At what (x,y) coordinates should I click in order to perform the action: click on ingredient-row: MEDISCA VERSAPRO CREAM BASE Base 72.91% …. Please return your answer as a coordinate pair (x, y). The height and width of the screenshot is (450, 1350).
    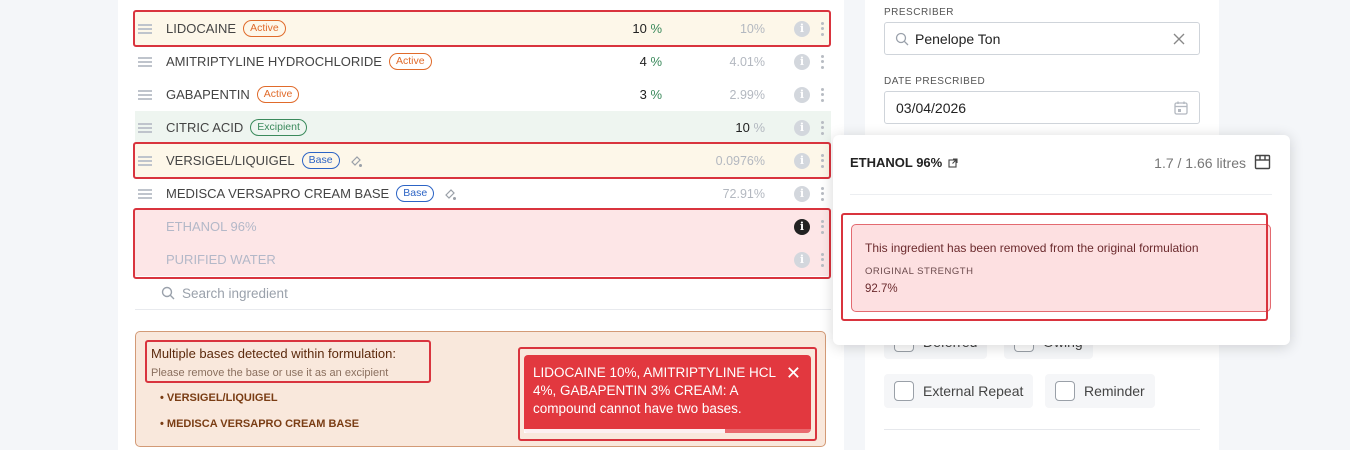
    Looking at the image, I should click on (483, 193).